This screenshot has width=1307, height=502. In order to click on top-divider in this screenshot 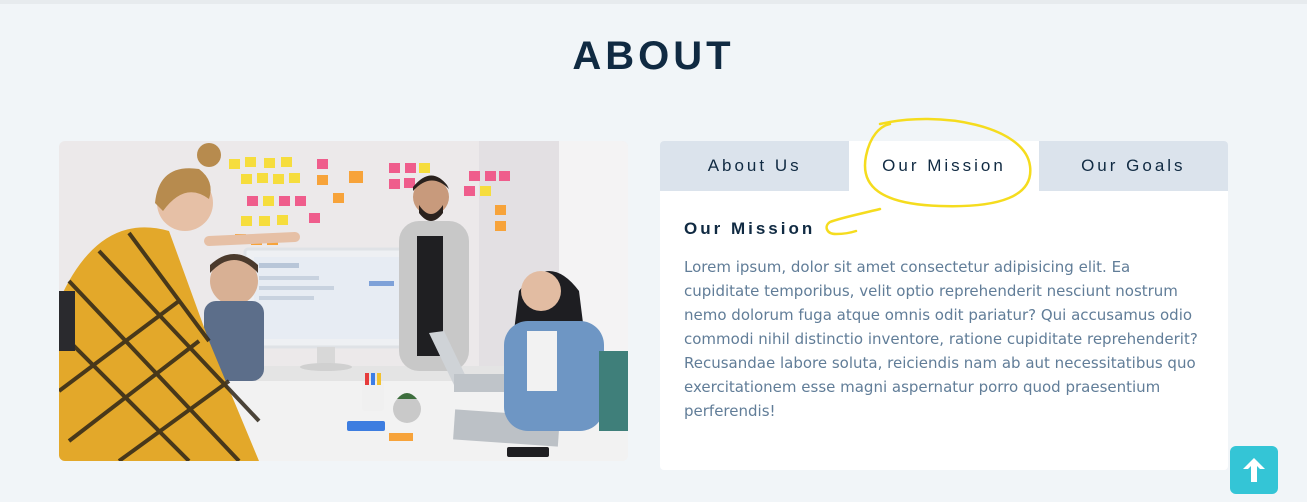, I will do `click(653, 2)`.